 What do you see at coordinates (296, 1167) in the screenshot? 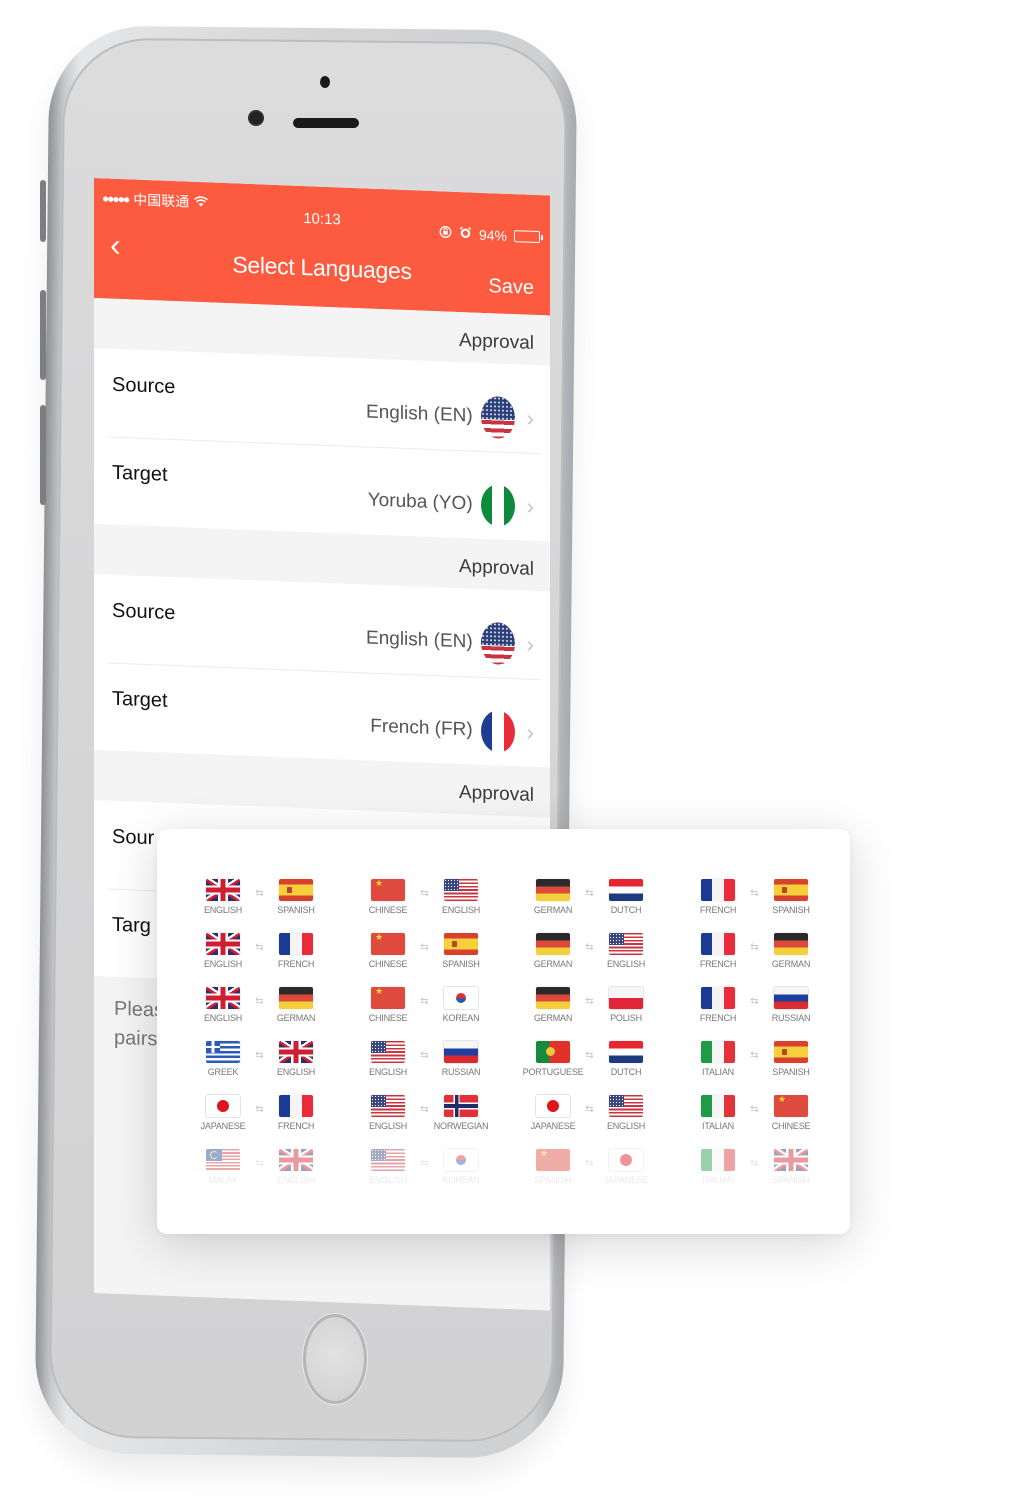
I see `to-language: ENGLISH` at bounding box center [296, 1167].